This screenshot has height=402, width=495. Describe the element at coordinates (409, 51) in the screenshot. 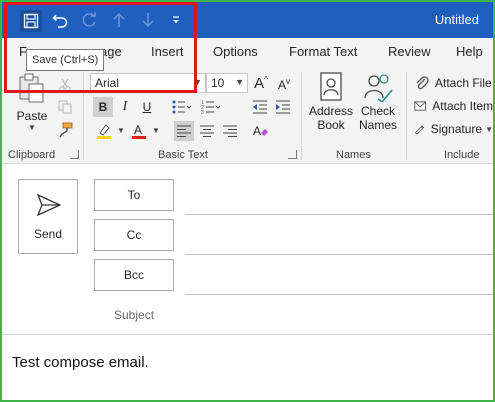

I see `tab-review: Review` at that location.